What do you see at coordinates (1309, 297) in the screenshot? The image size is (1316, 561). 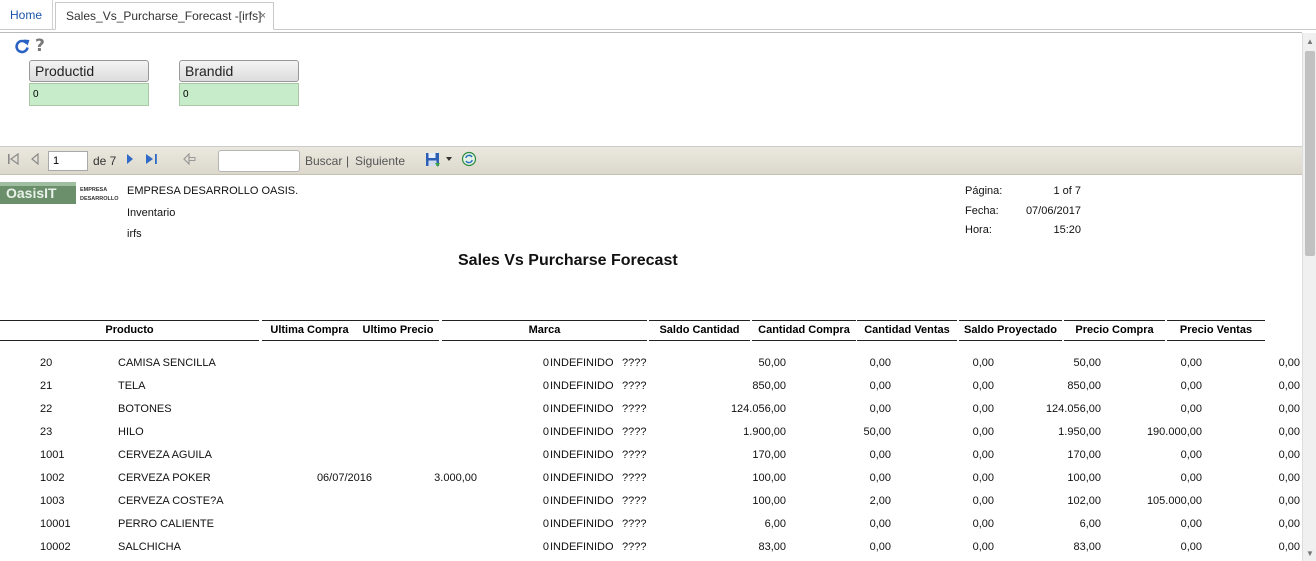 I see `vertical-scrollbar: ▲ ▼` at bounding box center [1309, 297].